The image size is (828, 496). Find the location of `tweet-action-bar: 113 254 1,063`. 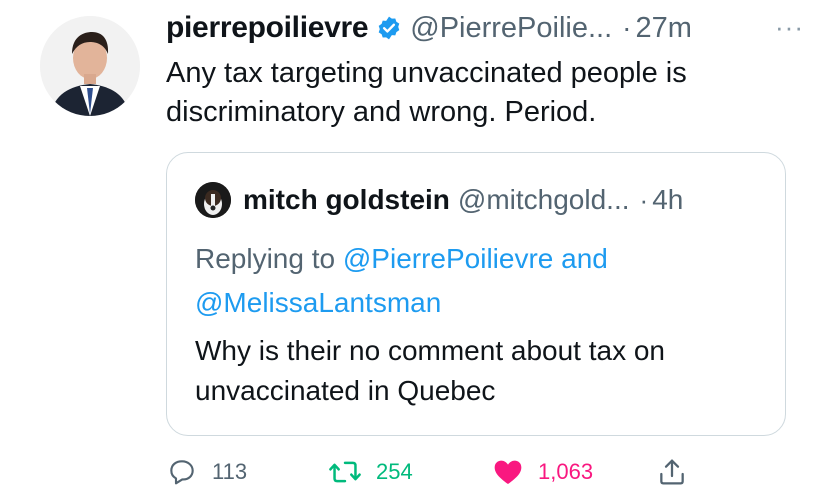

tweet-action-bar: 113 254 1,063 is located at coordinates (446, 472).